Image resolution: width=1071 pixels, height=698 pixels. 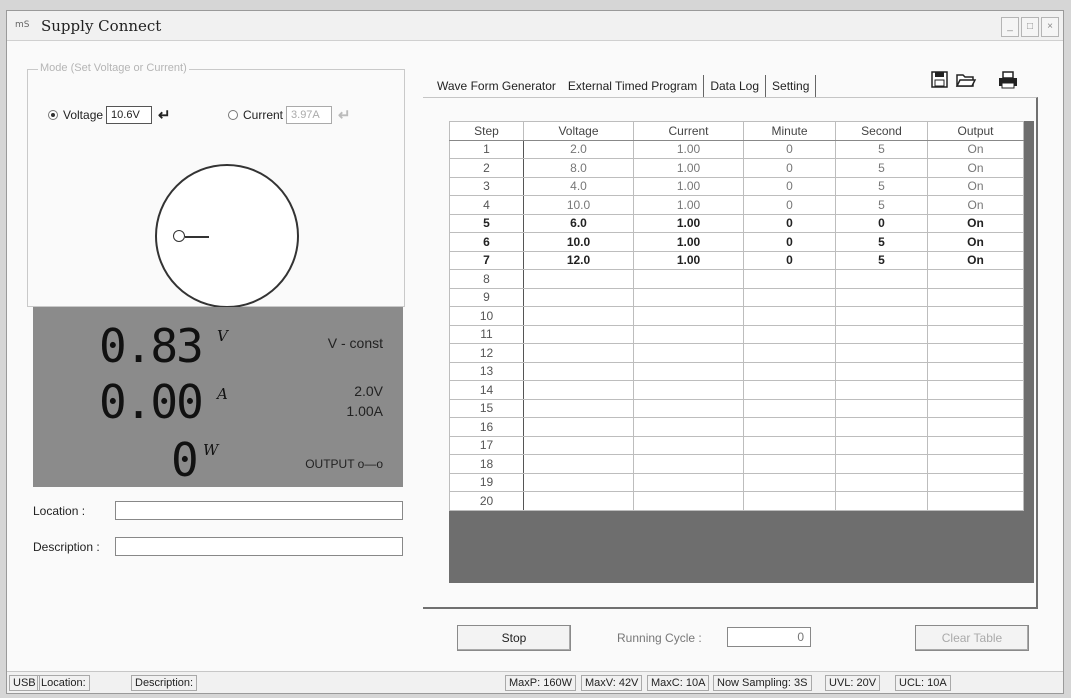 I want to click on cell-step: 6, so click(x=486, y=242).